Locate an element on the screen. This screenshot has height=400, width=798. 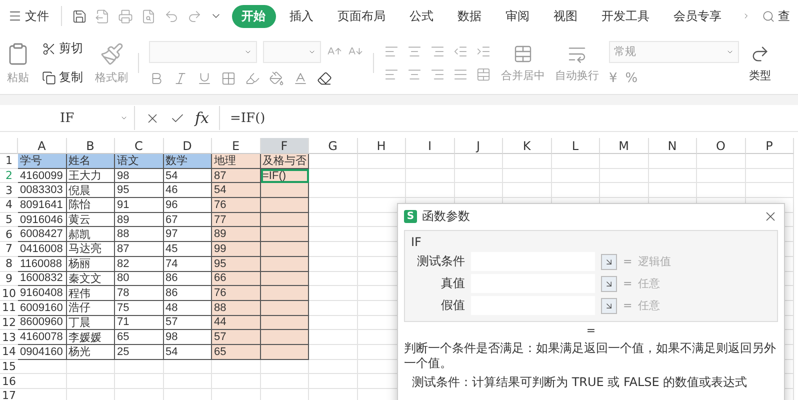
font-color-icon is located at coordinates (300, 78).